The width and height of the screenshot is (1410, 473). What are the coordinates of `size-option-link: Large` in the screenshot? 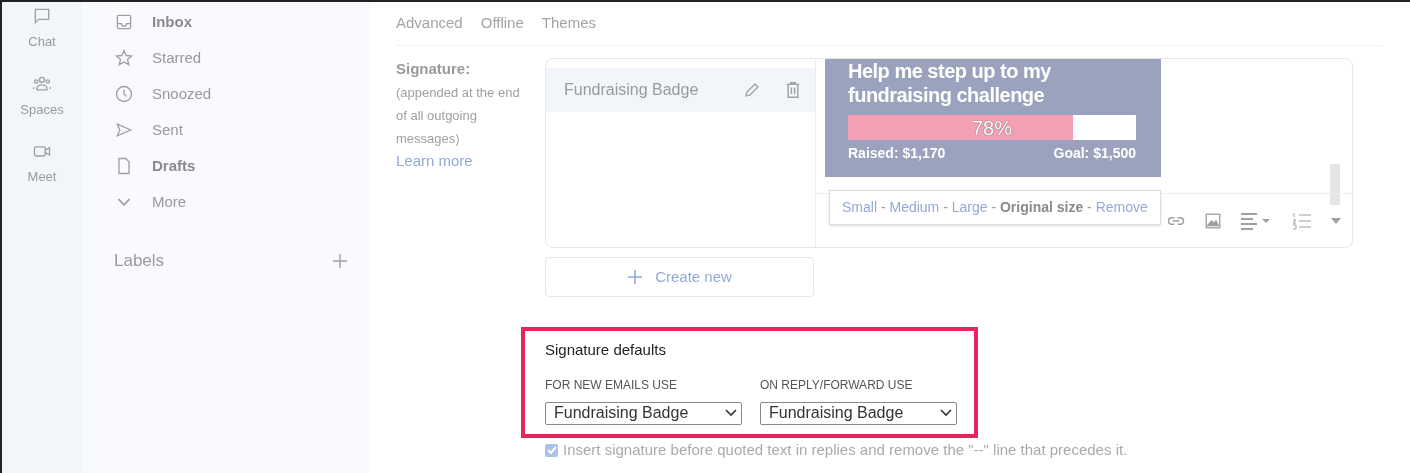 It's located at (969, 207).